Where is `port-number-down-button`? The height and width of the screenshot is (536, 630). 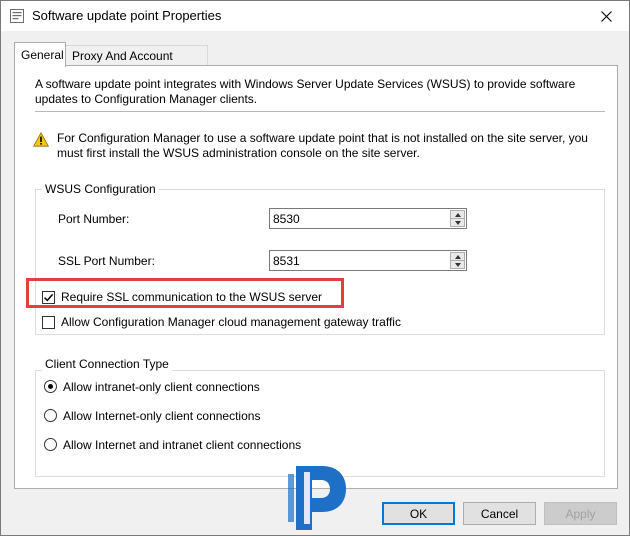
port-number-down-button is located at coordinates (457, 223).